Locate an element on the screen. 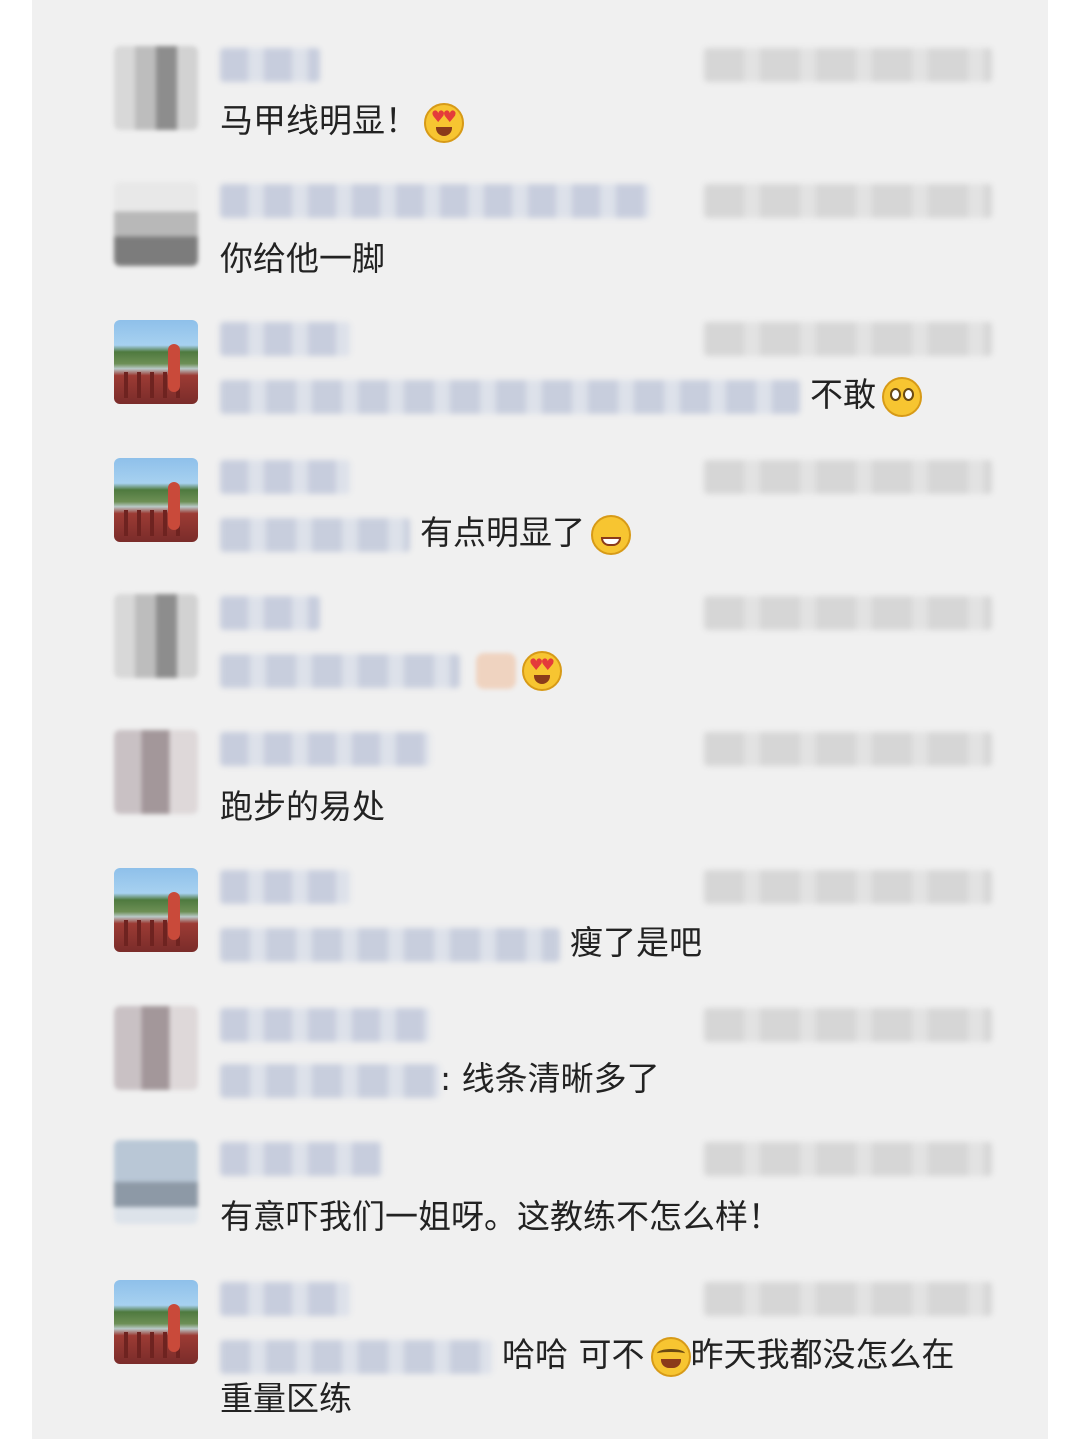  comment-body: 跑步的易处 is located at coordinates (302, 806).